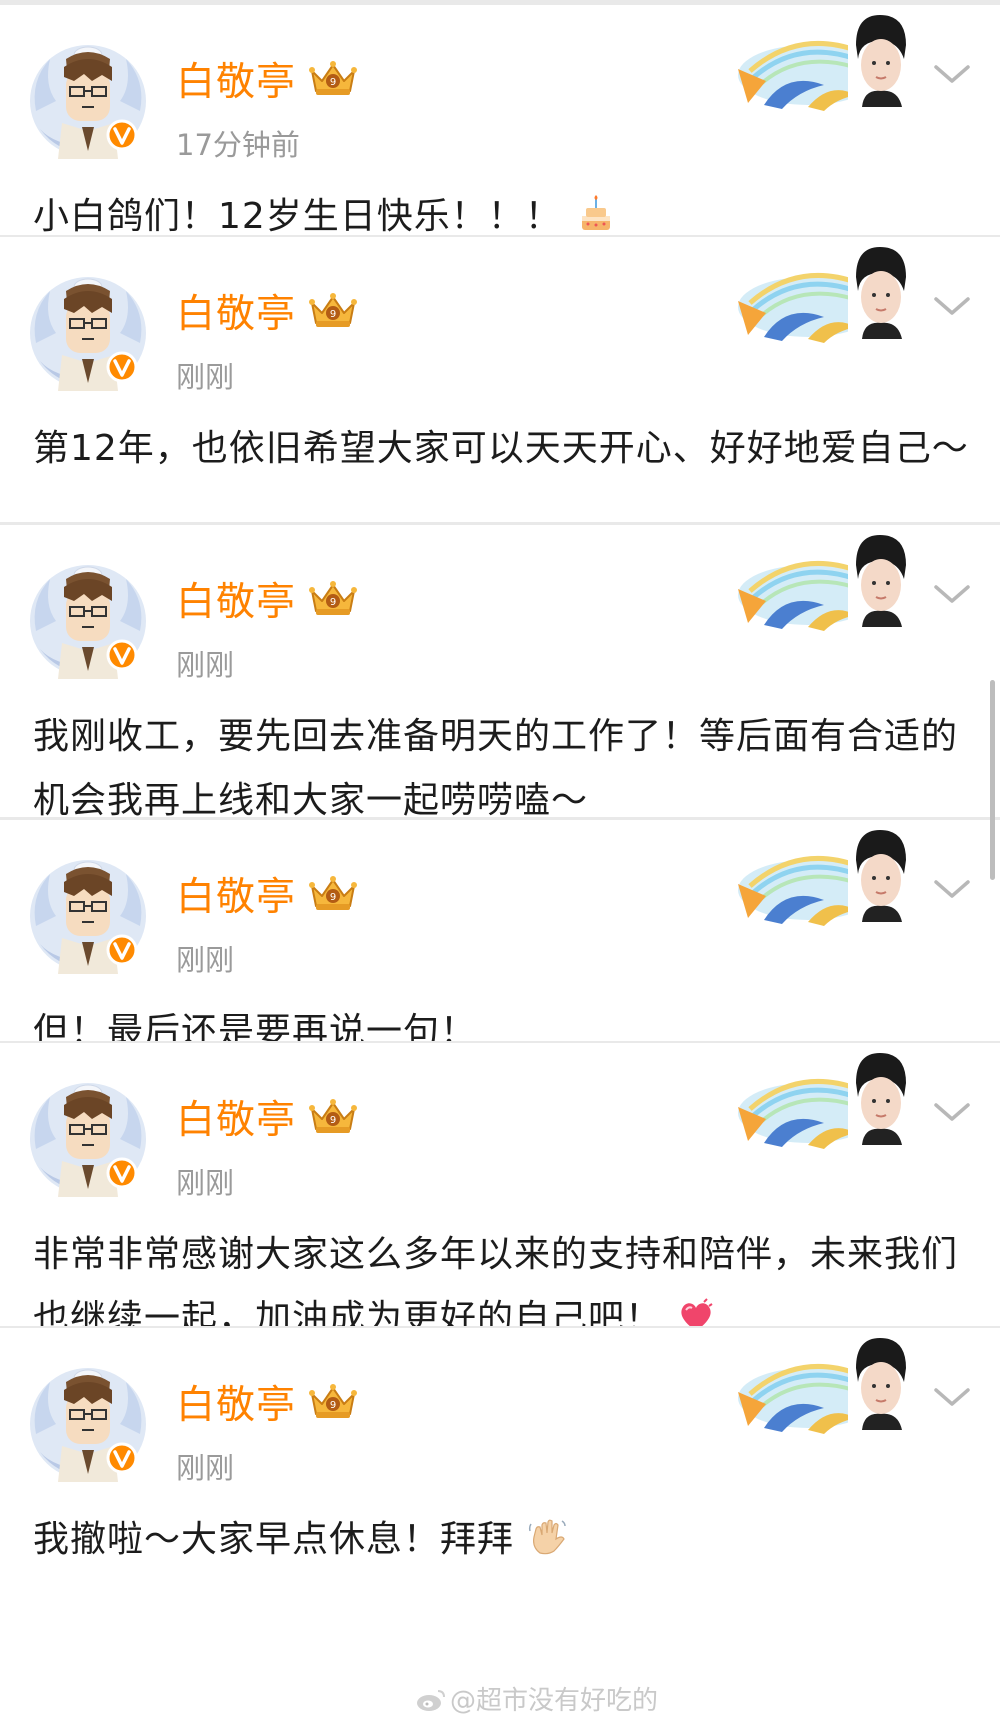  I want to click on comment-text: 我撤啦～大家早点休息！拜拜, so click(503, 1540).